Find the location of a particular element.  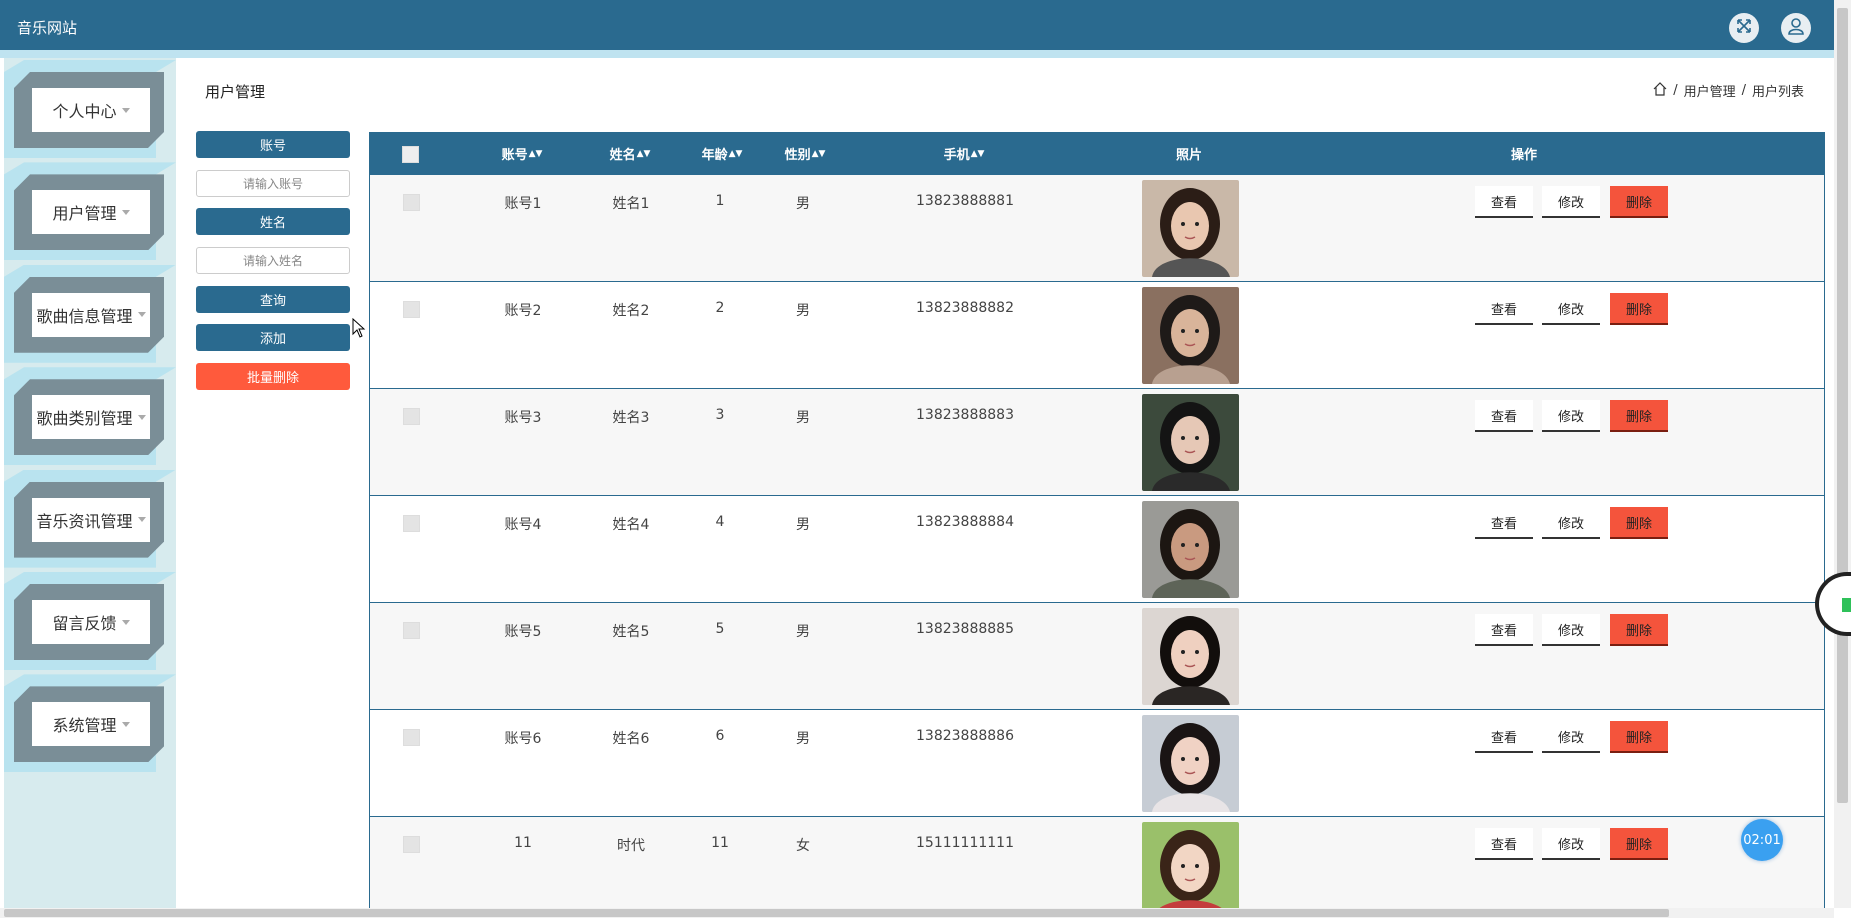

cell-name: 姓名4 is located at coordinates (631, 525).